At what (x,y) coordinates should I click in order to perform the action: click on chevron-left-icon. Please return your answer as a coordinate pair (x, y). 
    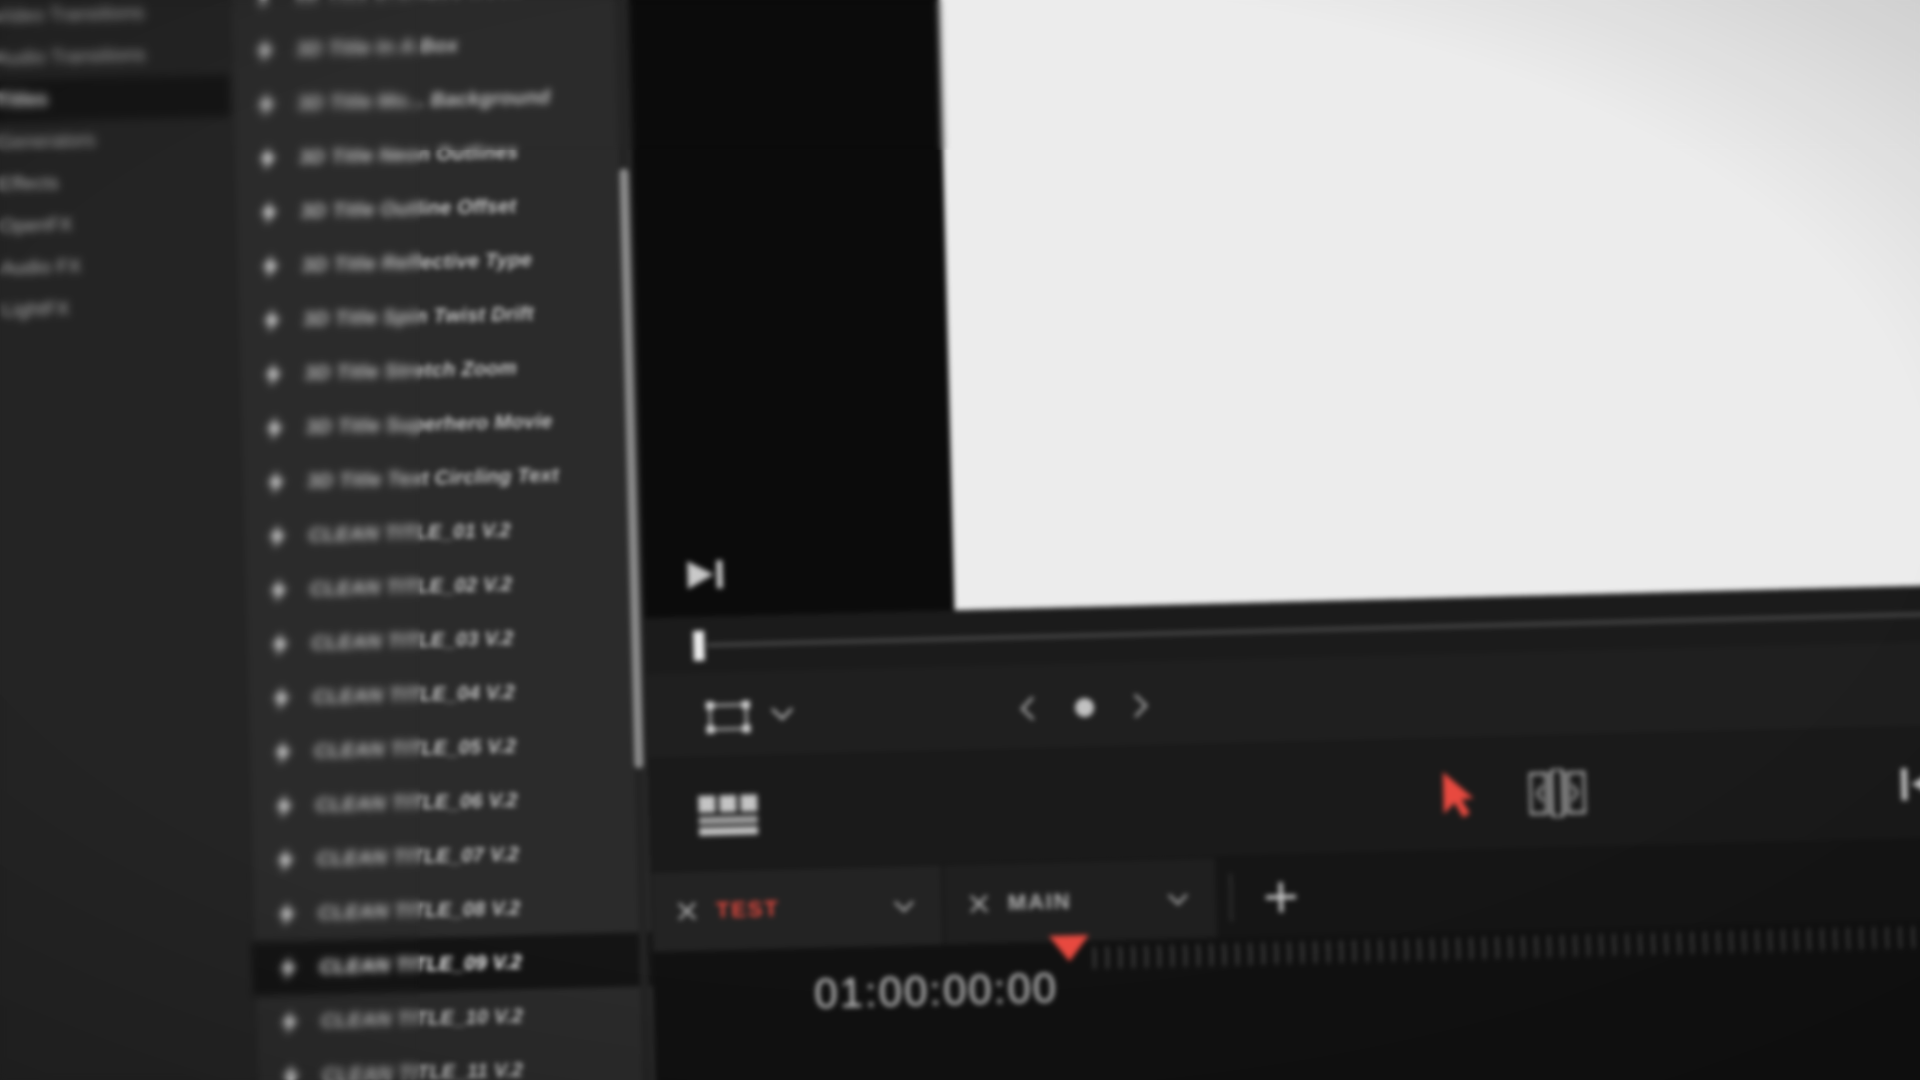
    Looking at the image, I should click on (1028, 708).